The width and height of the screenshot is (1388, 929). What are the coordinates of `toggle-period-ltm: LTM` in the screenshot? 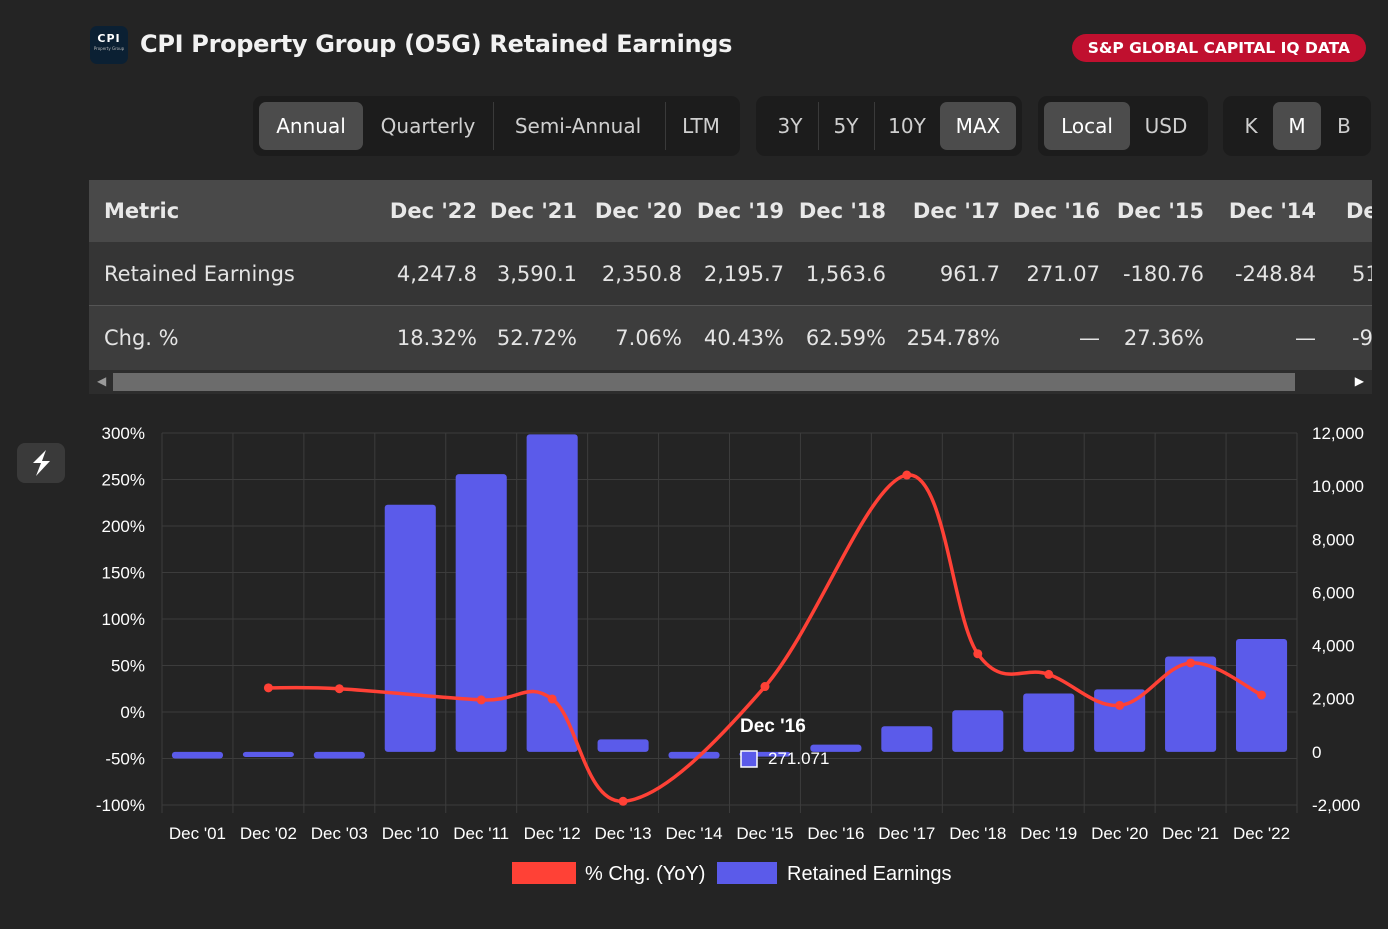 It's located at (701, 126).